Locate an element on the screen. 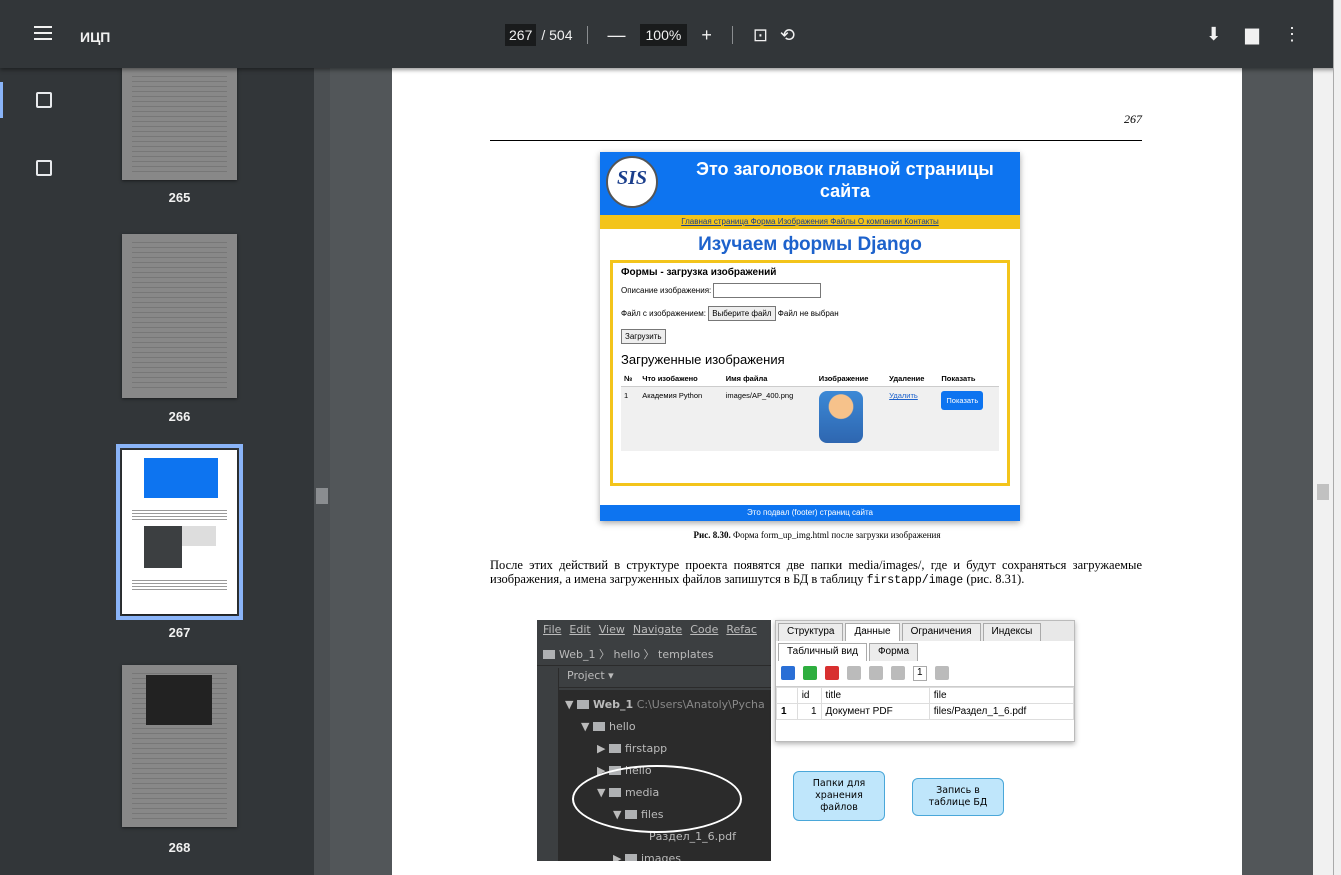 This screenshot has width=1341, height=875. fit-page-icon: ⊡ is located at coordinates (760, 35).